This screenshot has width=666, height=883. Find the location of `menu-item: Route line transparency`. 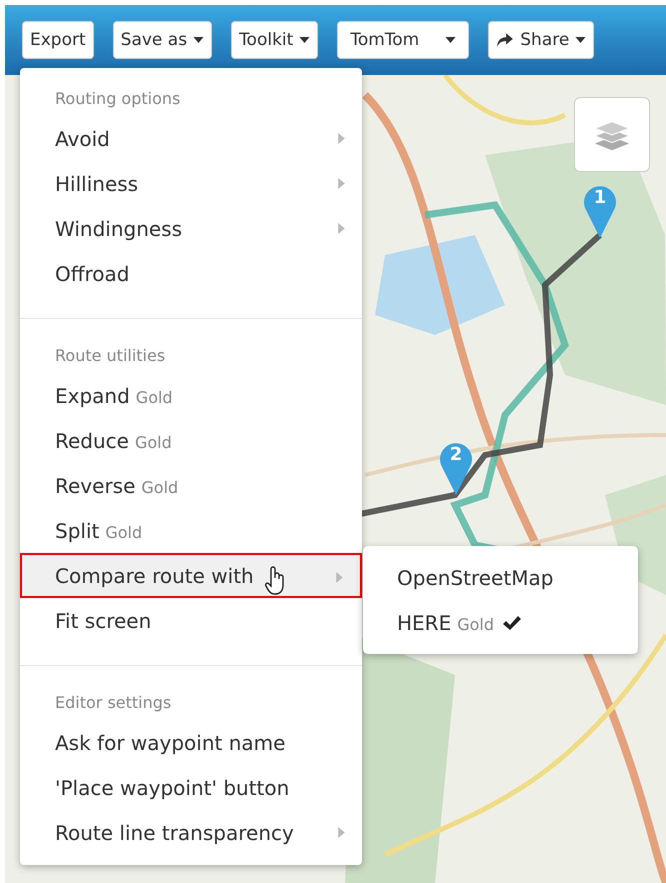

menu-item: Route line transparency is located at coordinates (191, 832).